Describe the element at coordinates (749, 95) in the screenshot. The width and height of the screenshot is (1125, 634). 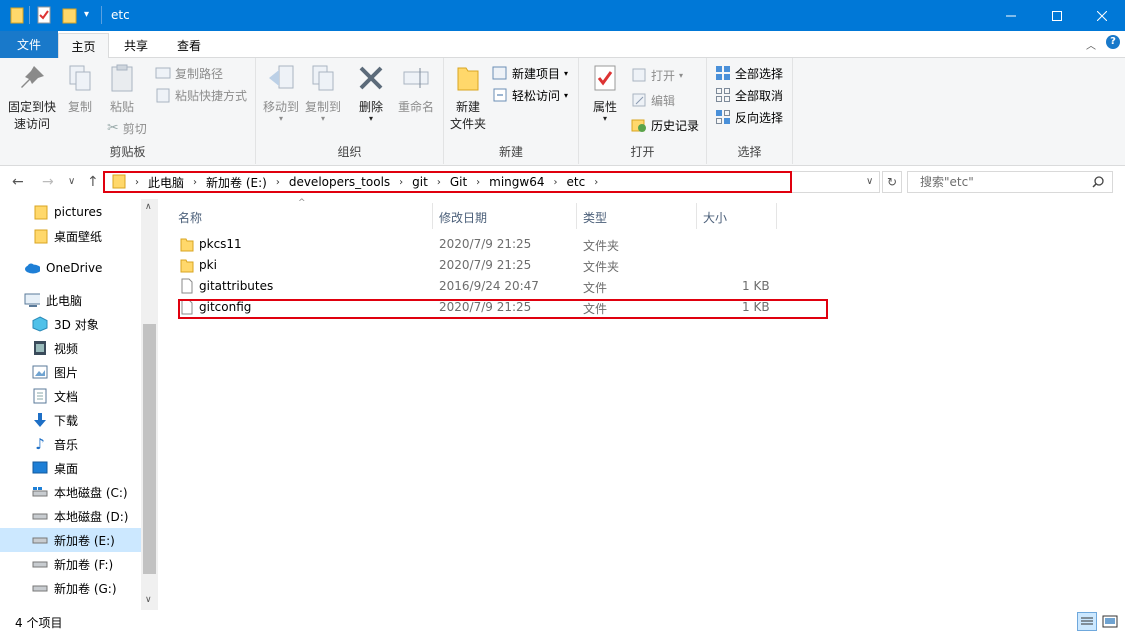
I see `select-none-button: 全部取消` at that location.